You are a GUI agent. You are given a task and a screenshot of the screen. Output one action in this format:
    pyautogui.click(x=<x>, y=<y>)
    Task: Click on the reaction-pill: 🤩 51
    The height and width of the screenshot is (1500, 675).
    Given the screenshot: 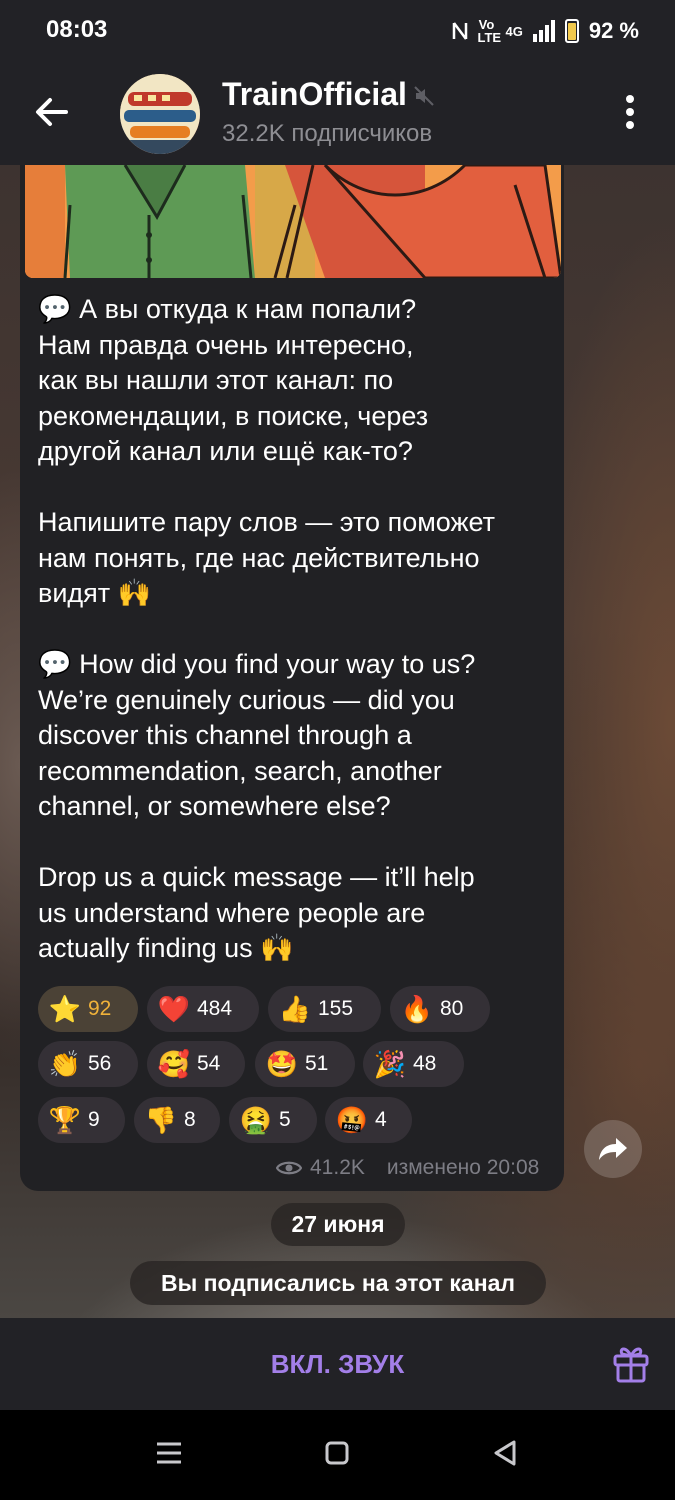 What is the action you would take?
    pyautogui.click(x=305, y=1064)
    